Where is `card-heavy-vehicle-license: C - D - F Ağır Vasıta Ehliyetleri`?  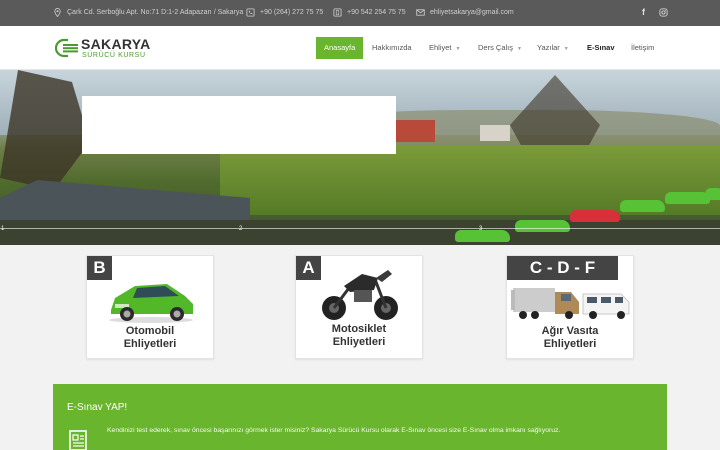 card-heavy-vehicle-license: C - D - F Ağır Vasıta Ehliyetleri is located at coordinates (570, 307).